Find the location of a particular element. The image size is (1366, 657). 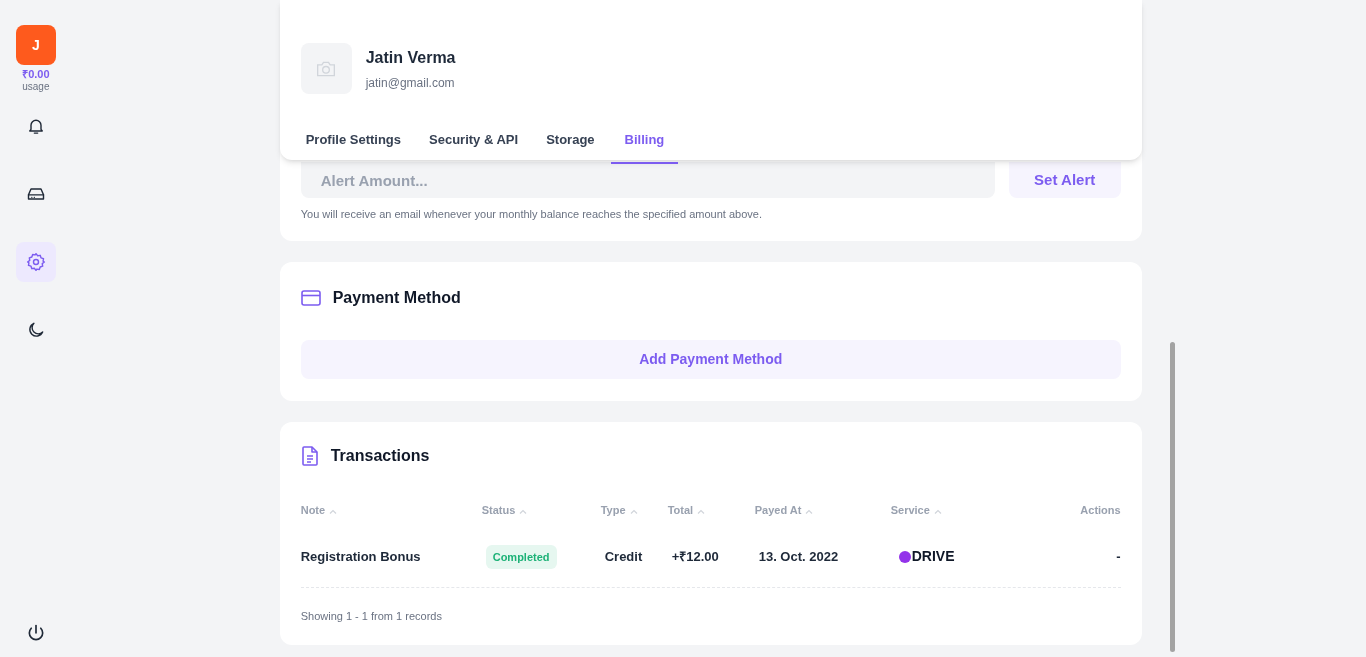

tab: Billing is located at coordinates (644, 140).